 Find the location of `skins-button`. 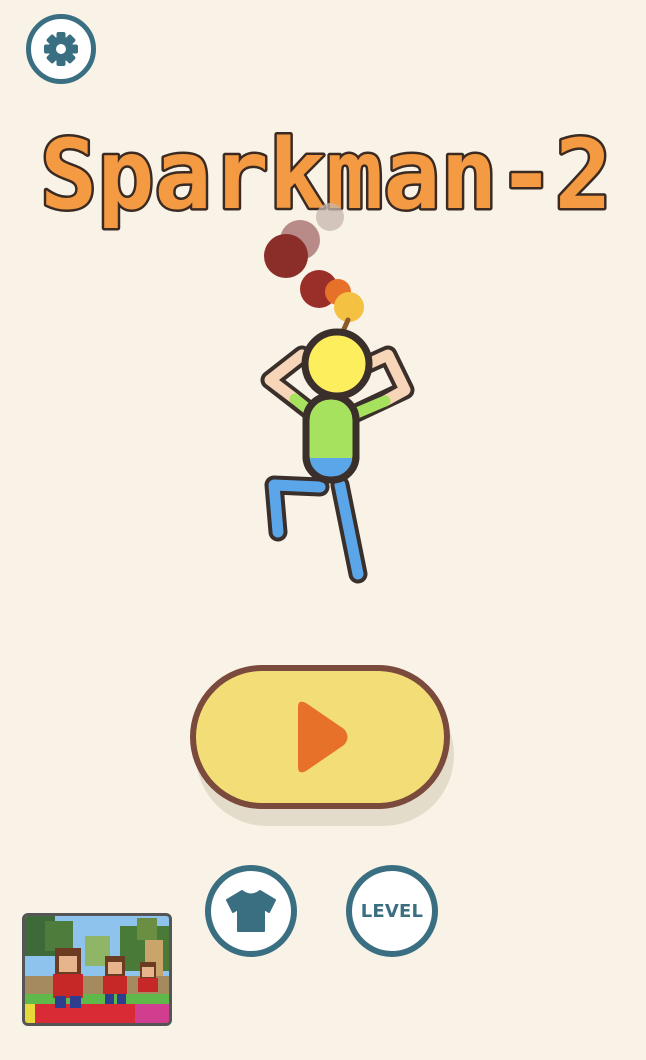

skins-button is located at coordinates (251, 911).